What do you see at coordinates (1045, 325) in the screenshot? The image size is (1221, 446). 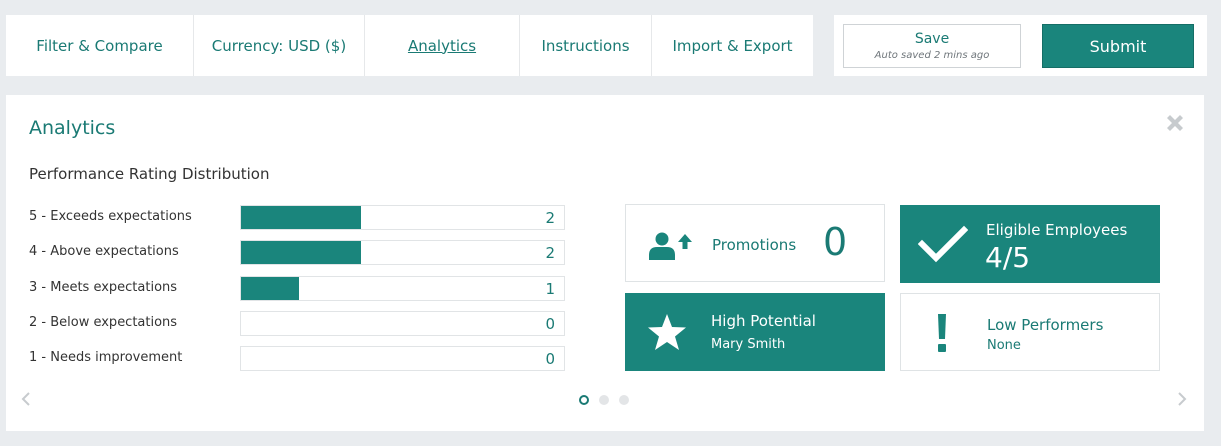 I see `low-performers-title: Low Performers` at bounding box center [1045, 325].